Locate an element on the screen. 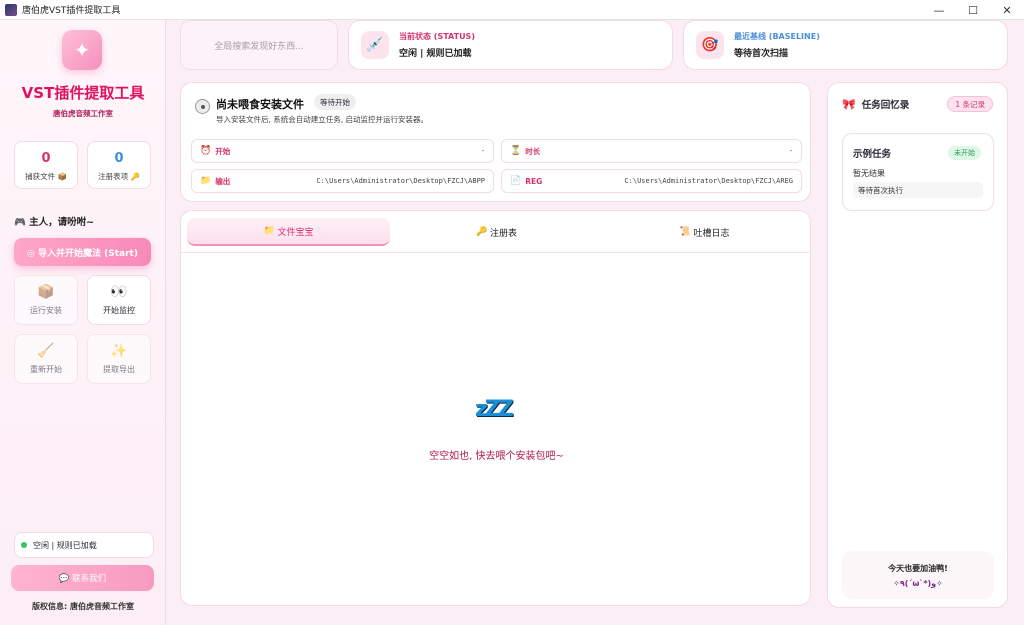  status-dot-icon is located at coordinates (24, 545).